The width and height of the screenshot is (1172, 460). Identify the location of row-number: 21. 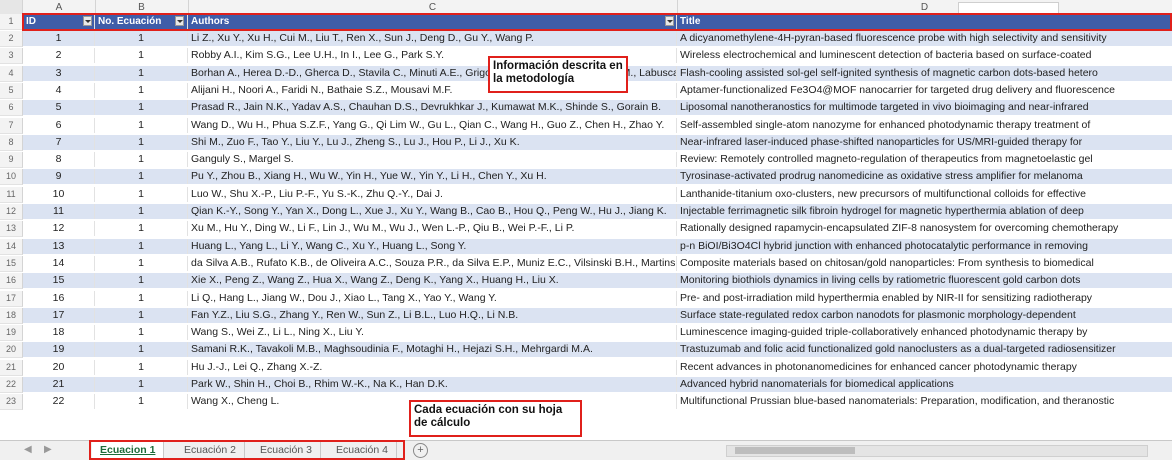
(11, 367).